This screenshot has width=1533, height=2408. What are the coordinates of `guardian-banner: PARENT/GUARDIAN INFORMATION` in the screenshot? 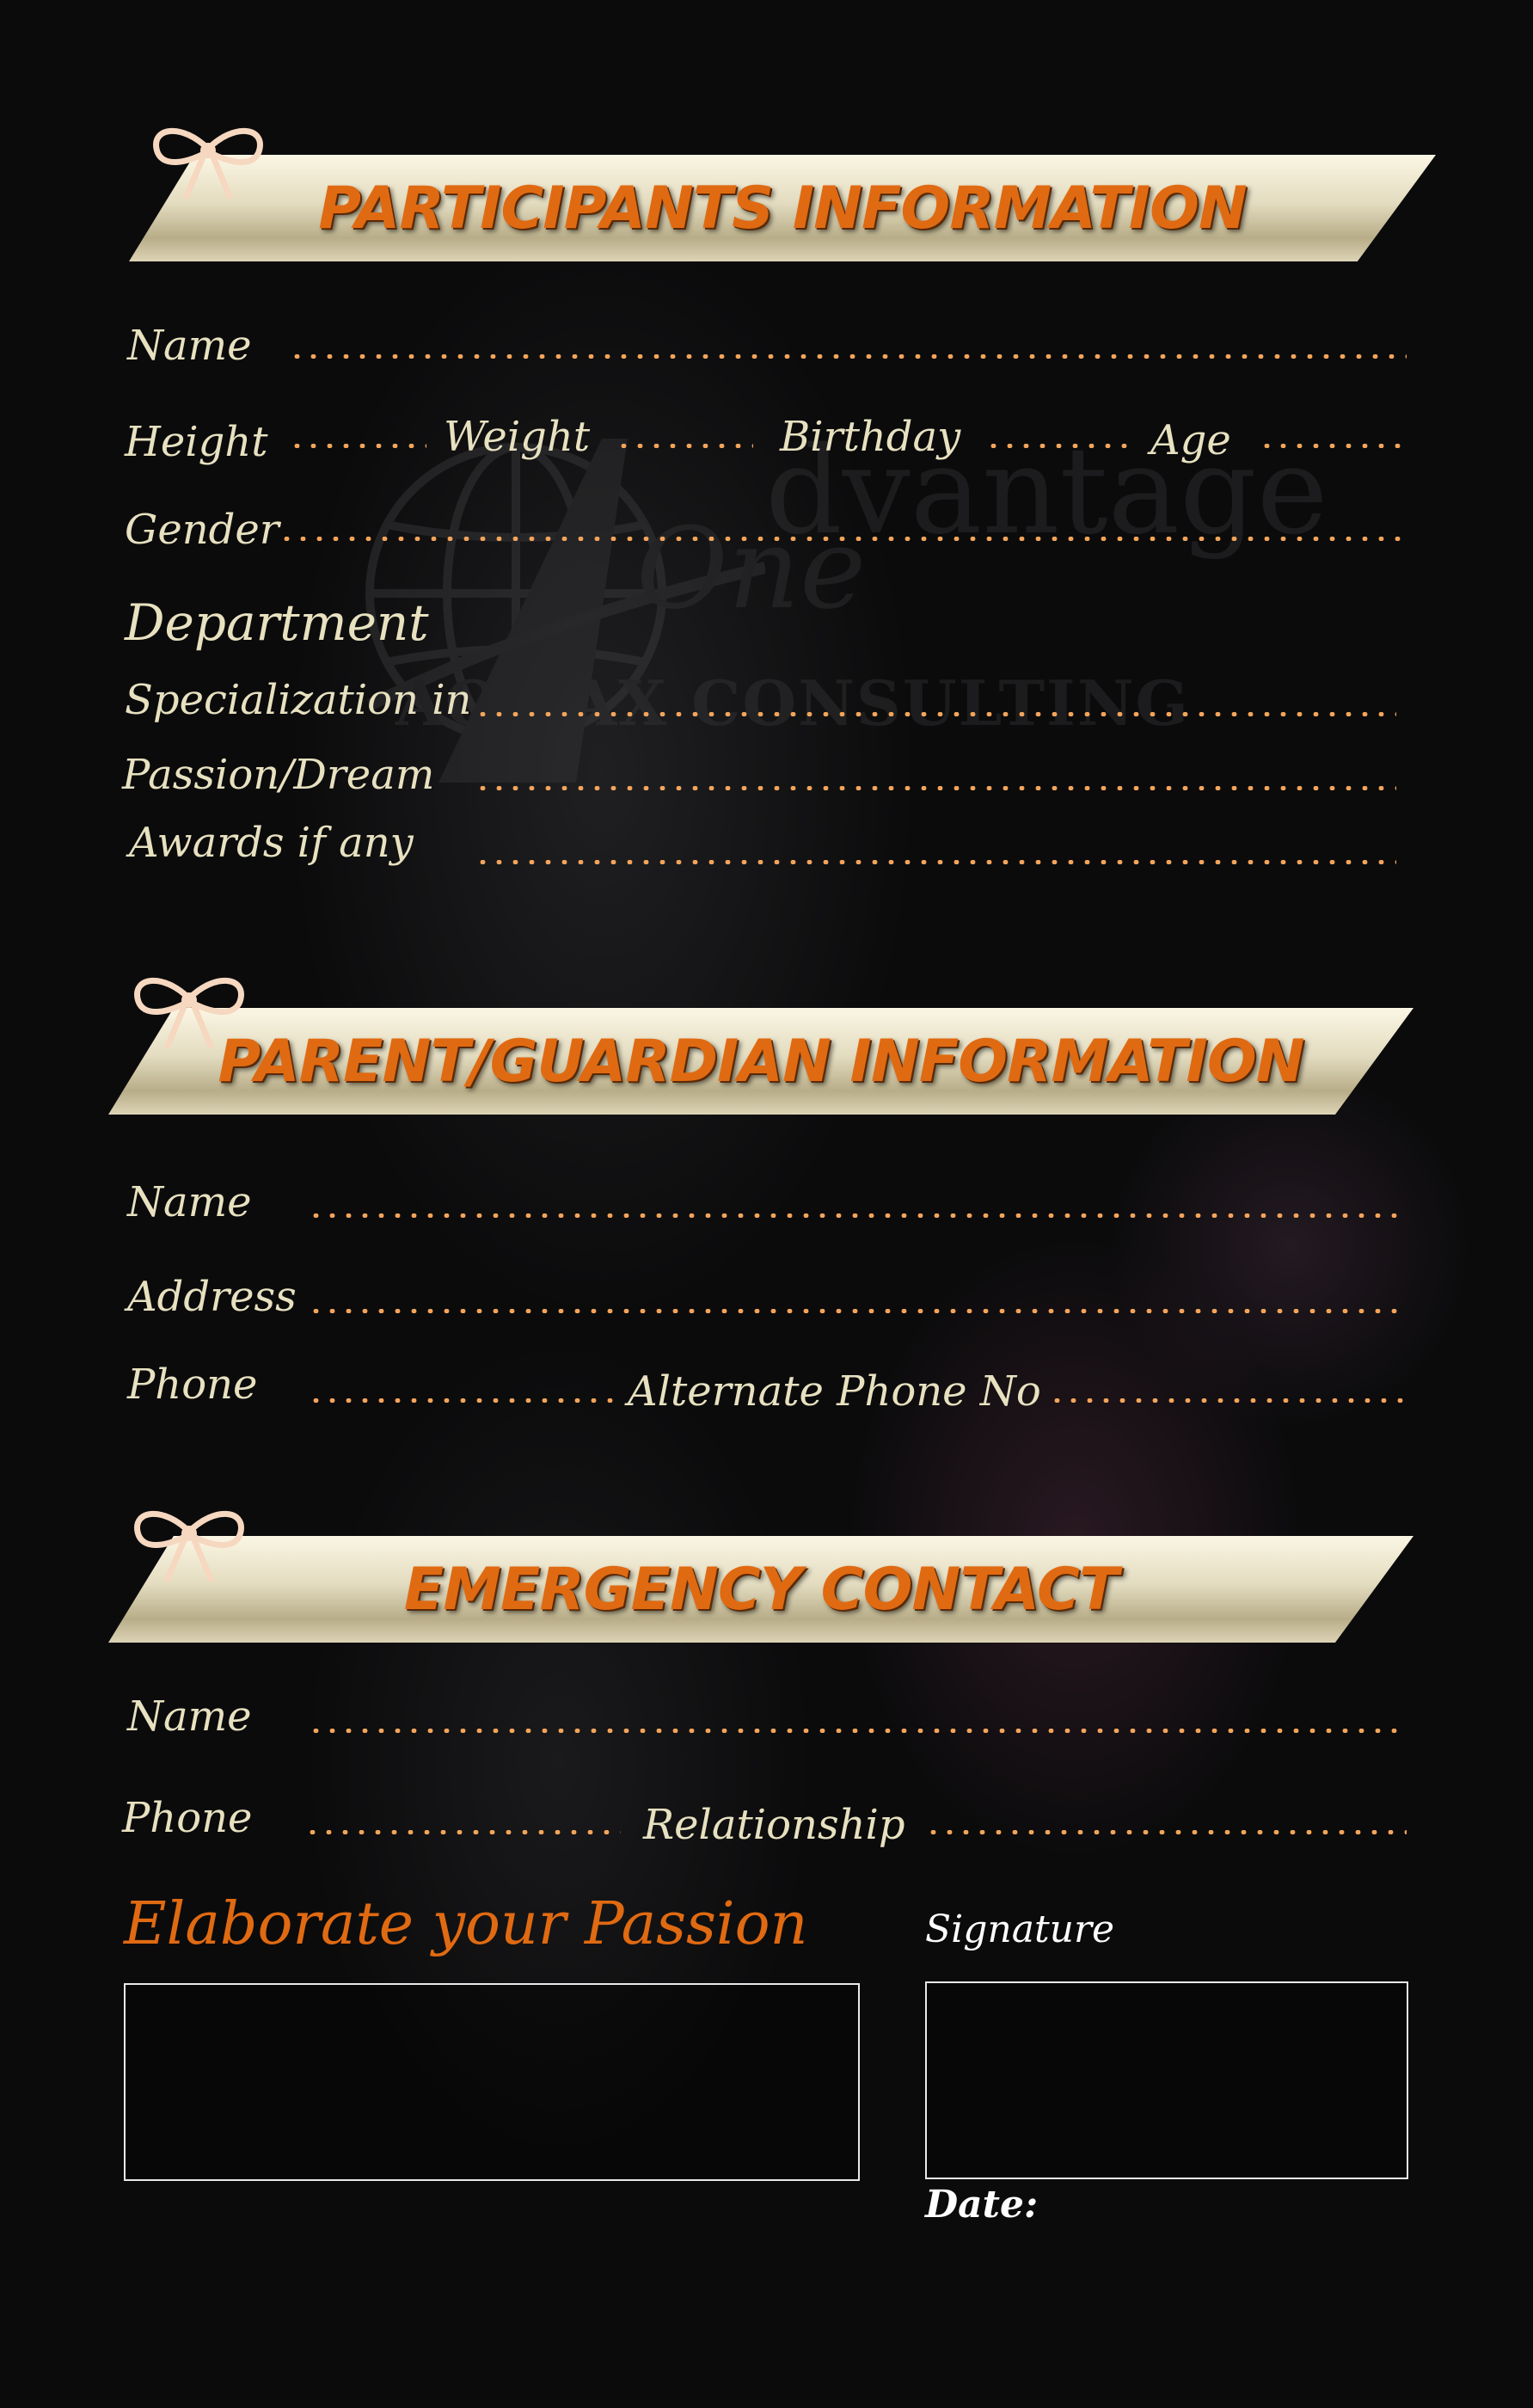 It's located at (760, 1062).